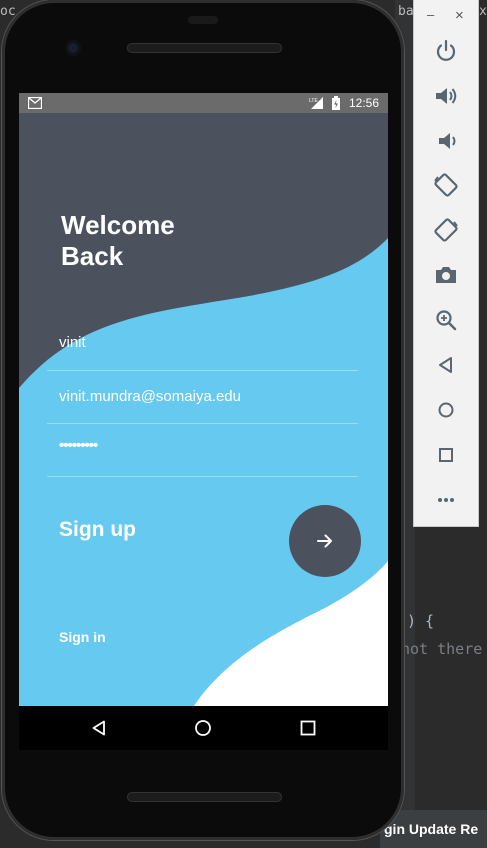 The height and width of the screenshot is (848, 487). What do you see at coordinates (336, 103) in the screenshot?
I see `battery-charging-icon` at bounding box center [336, 103].